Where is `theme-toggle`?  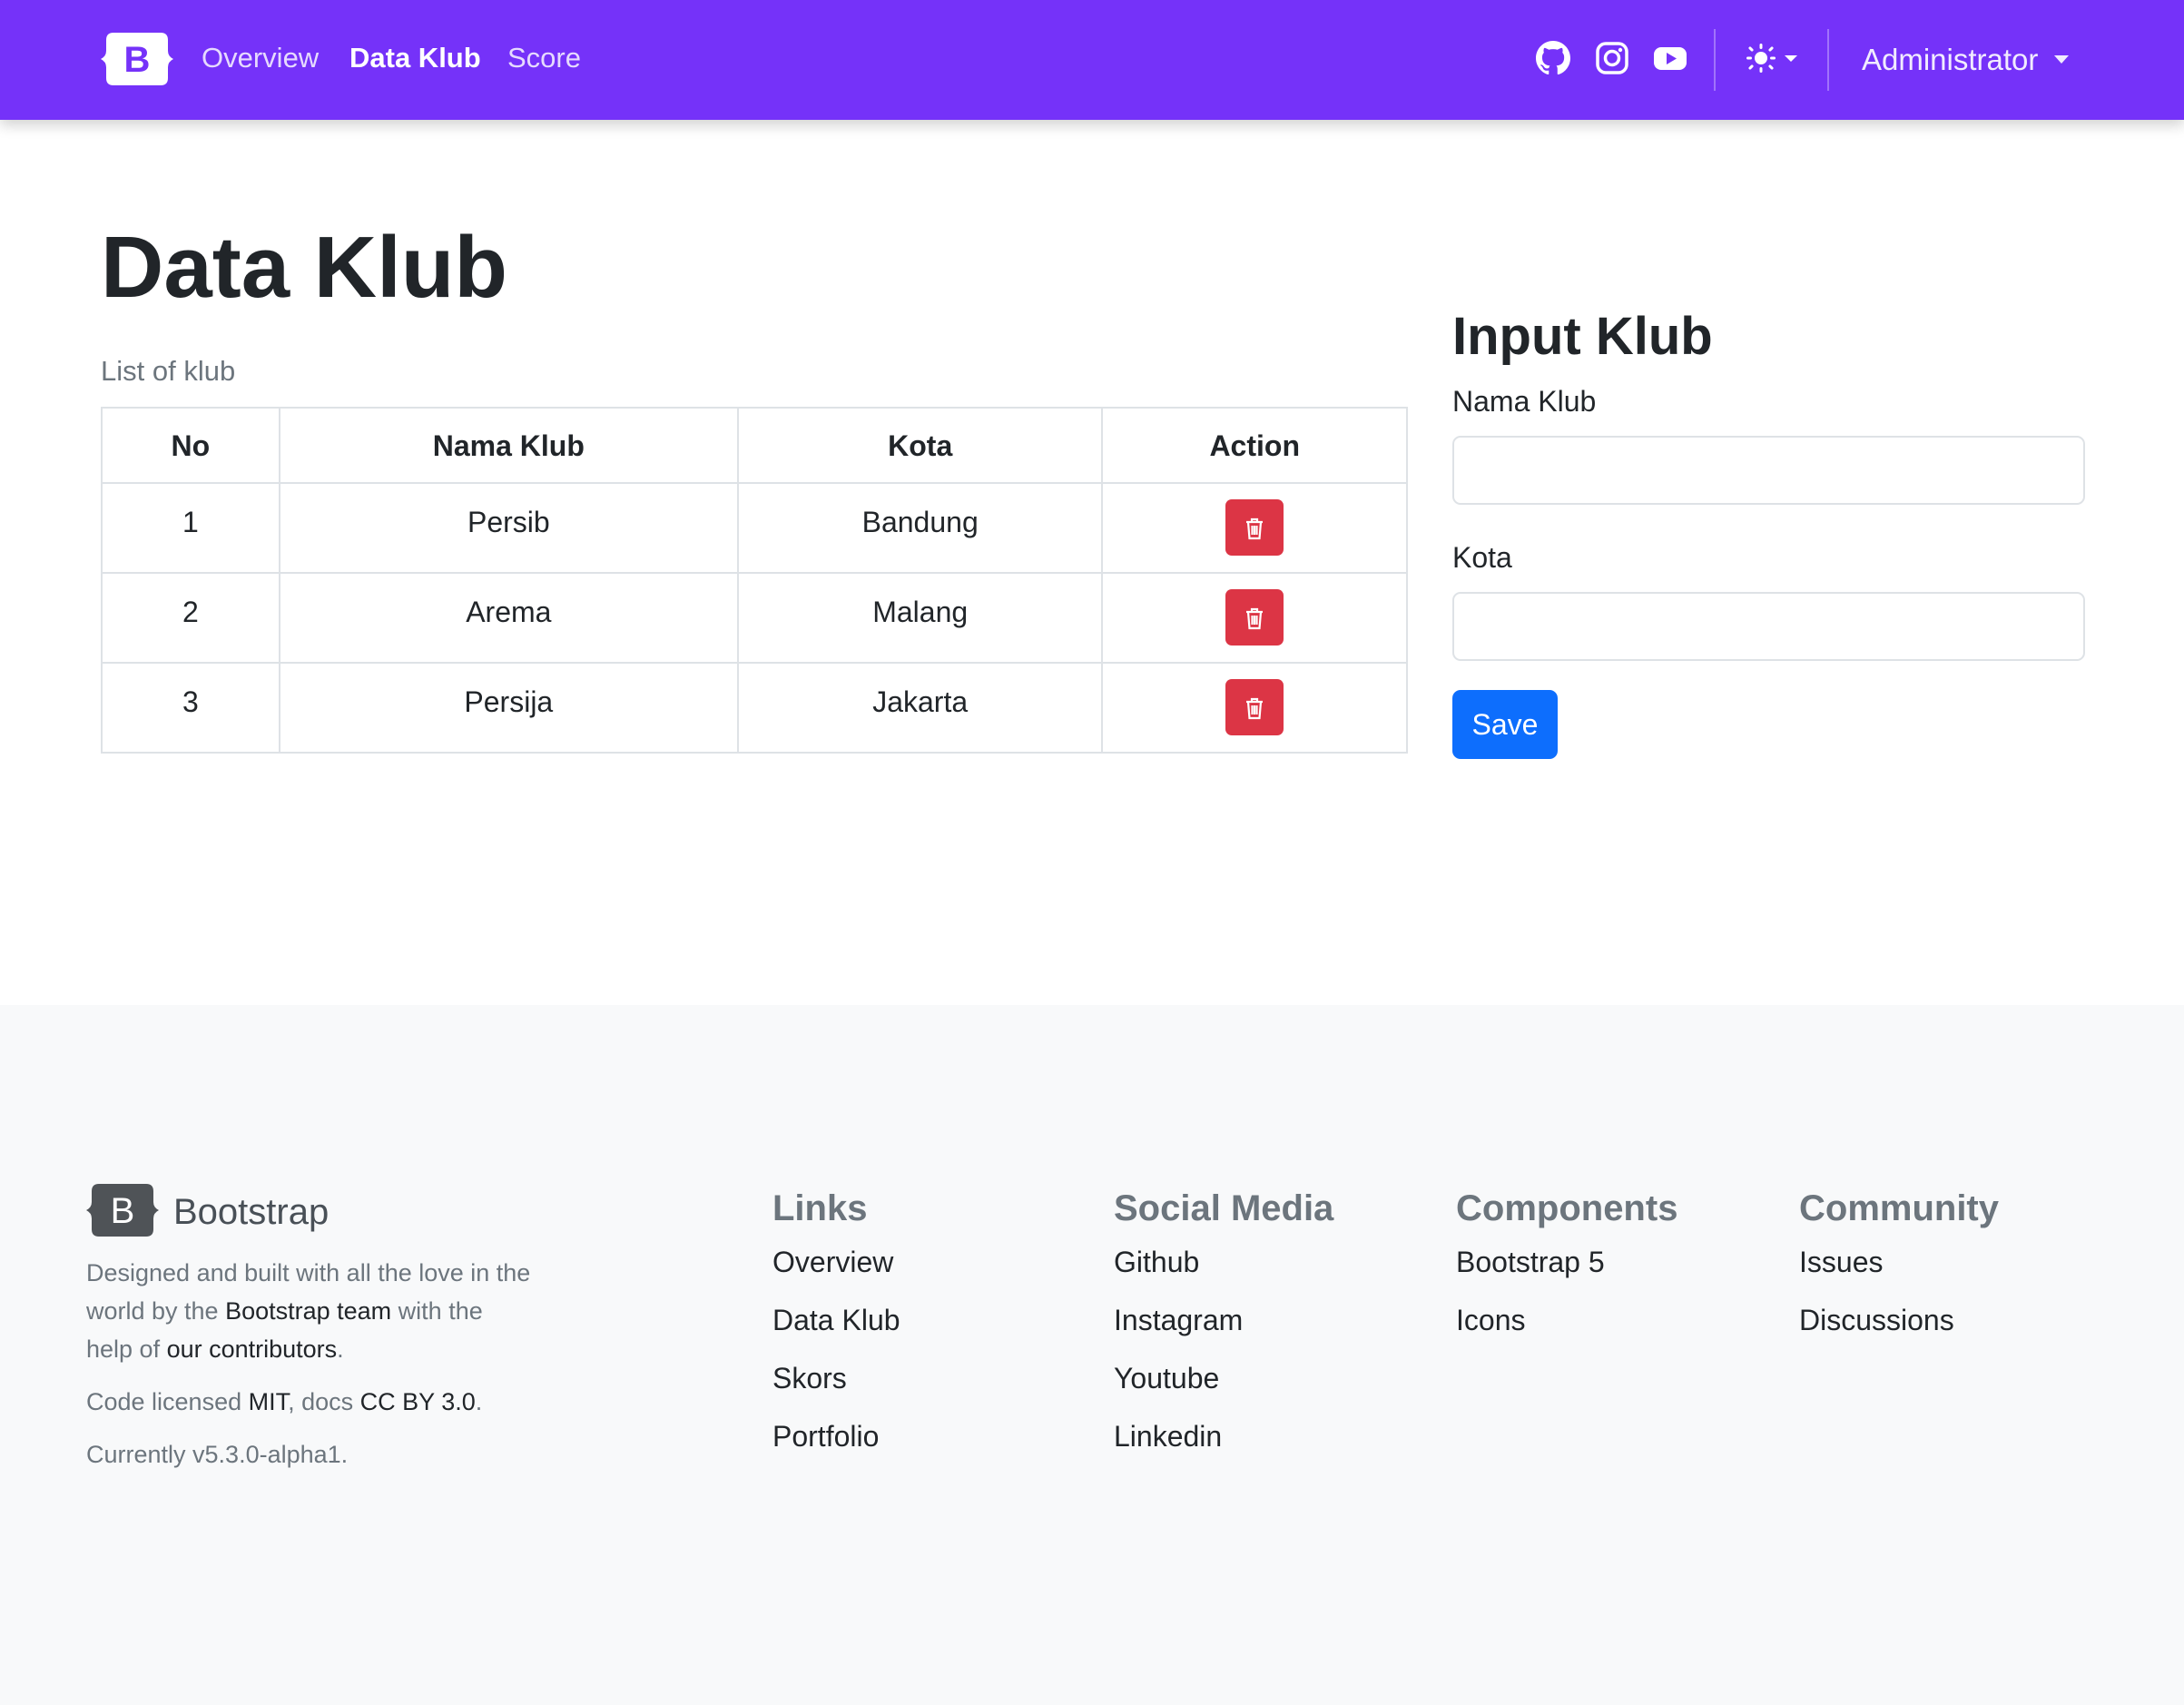
theme-toggle is located at coordinates (1773, 58).